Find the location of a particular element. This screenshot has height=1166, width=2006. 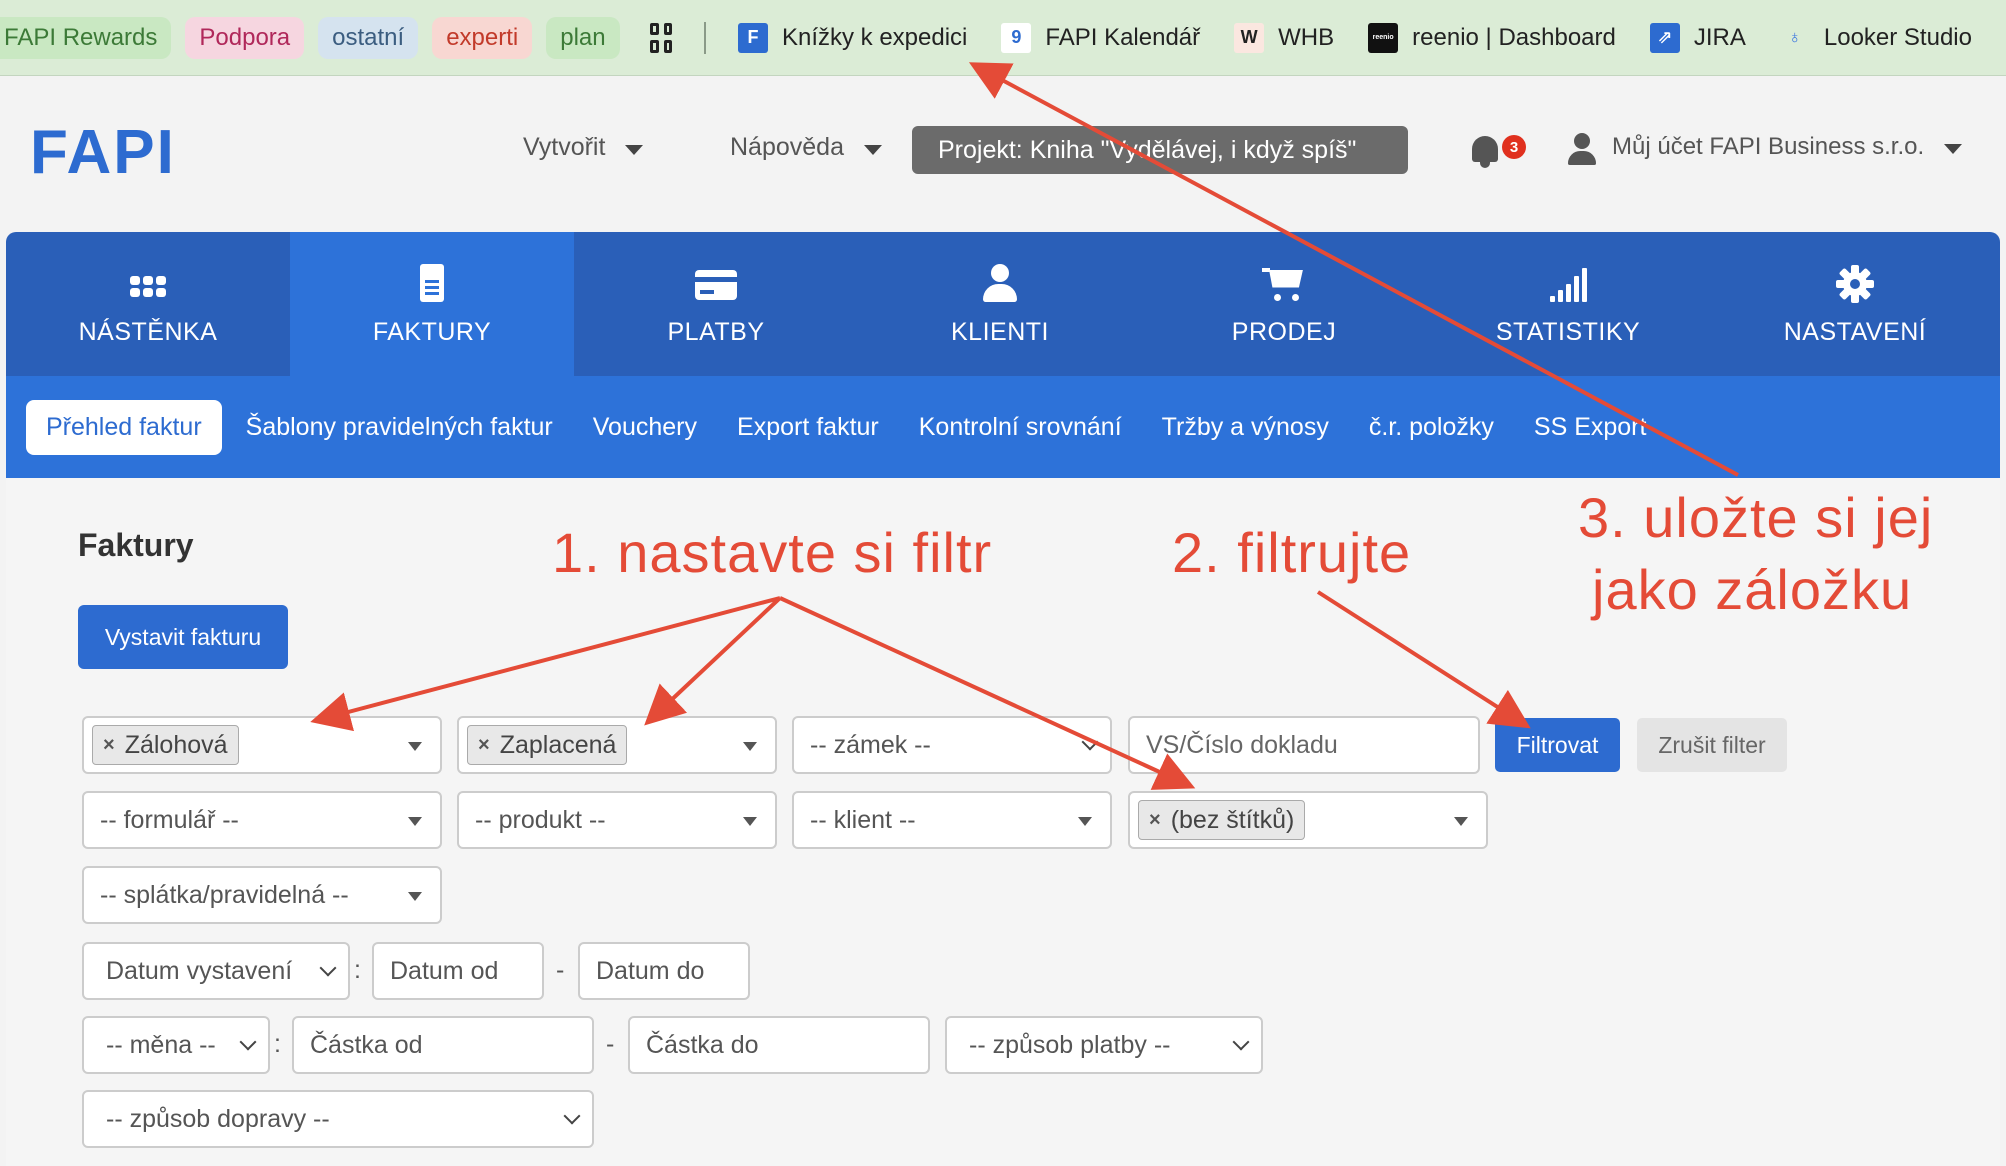

bookmark-link: 9 FAPI Kalendář is located at coordinates (1100, 37).